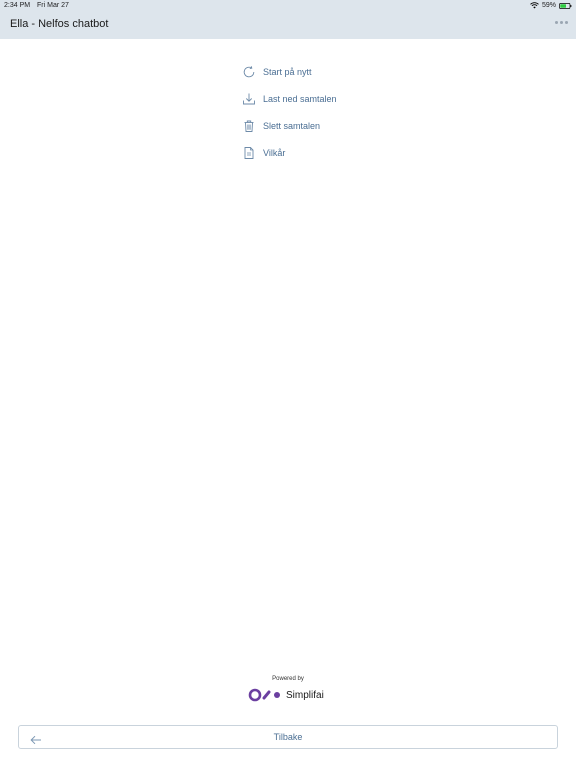 The height and width of the screenshot is (768, 576). What do you see at coordinates (249, 72) in the screenshot?
I see `refresh-icon` at bounding box center [249, 72].